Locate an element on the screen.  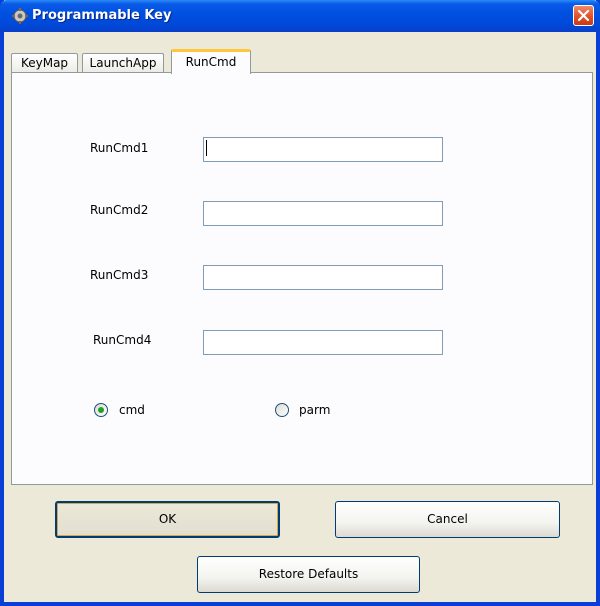
title-bar: Programmable Key is located at coordinates (300, 16).